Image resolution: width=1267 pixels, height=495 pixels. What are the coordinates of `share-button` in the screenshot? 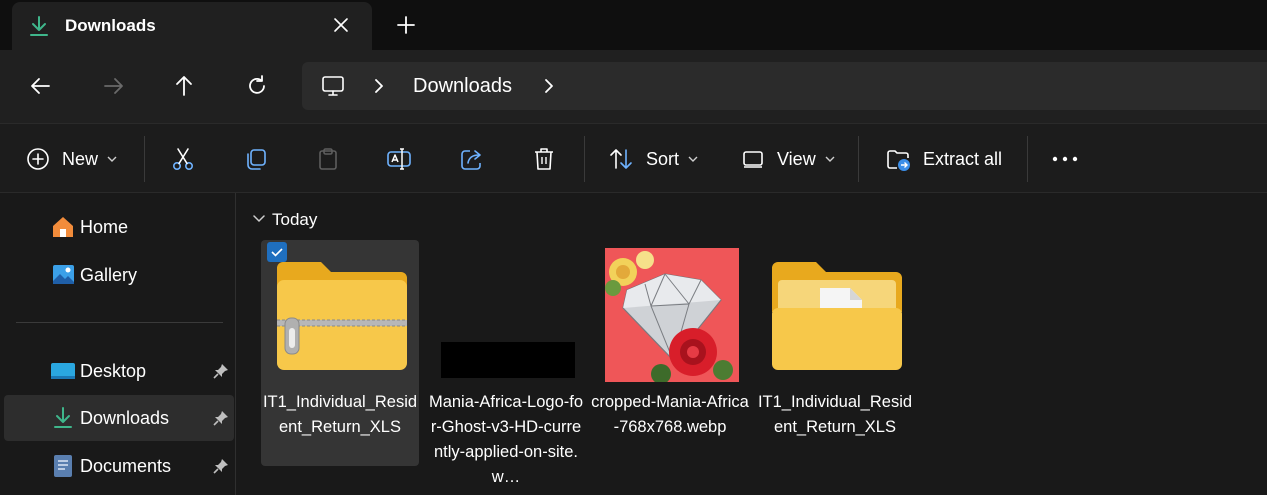 It's located at (472, 159).